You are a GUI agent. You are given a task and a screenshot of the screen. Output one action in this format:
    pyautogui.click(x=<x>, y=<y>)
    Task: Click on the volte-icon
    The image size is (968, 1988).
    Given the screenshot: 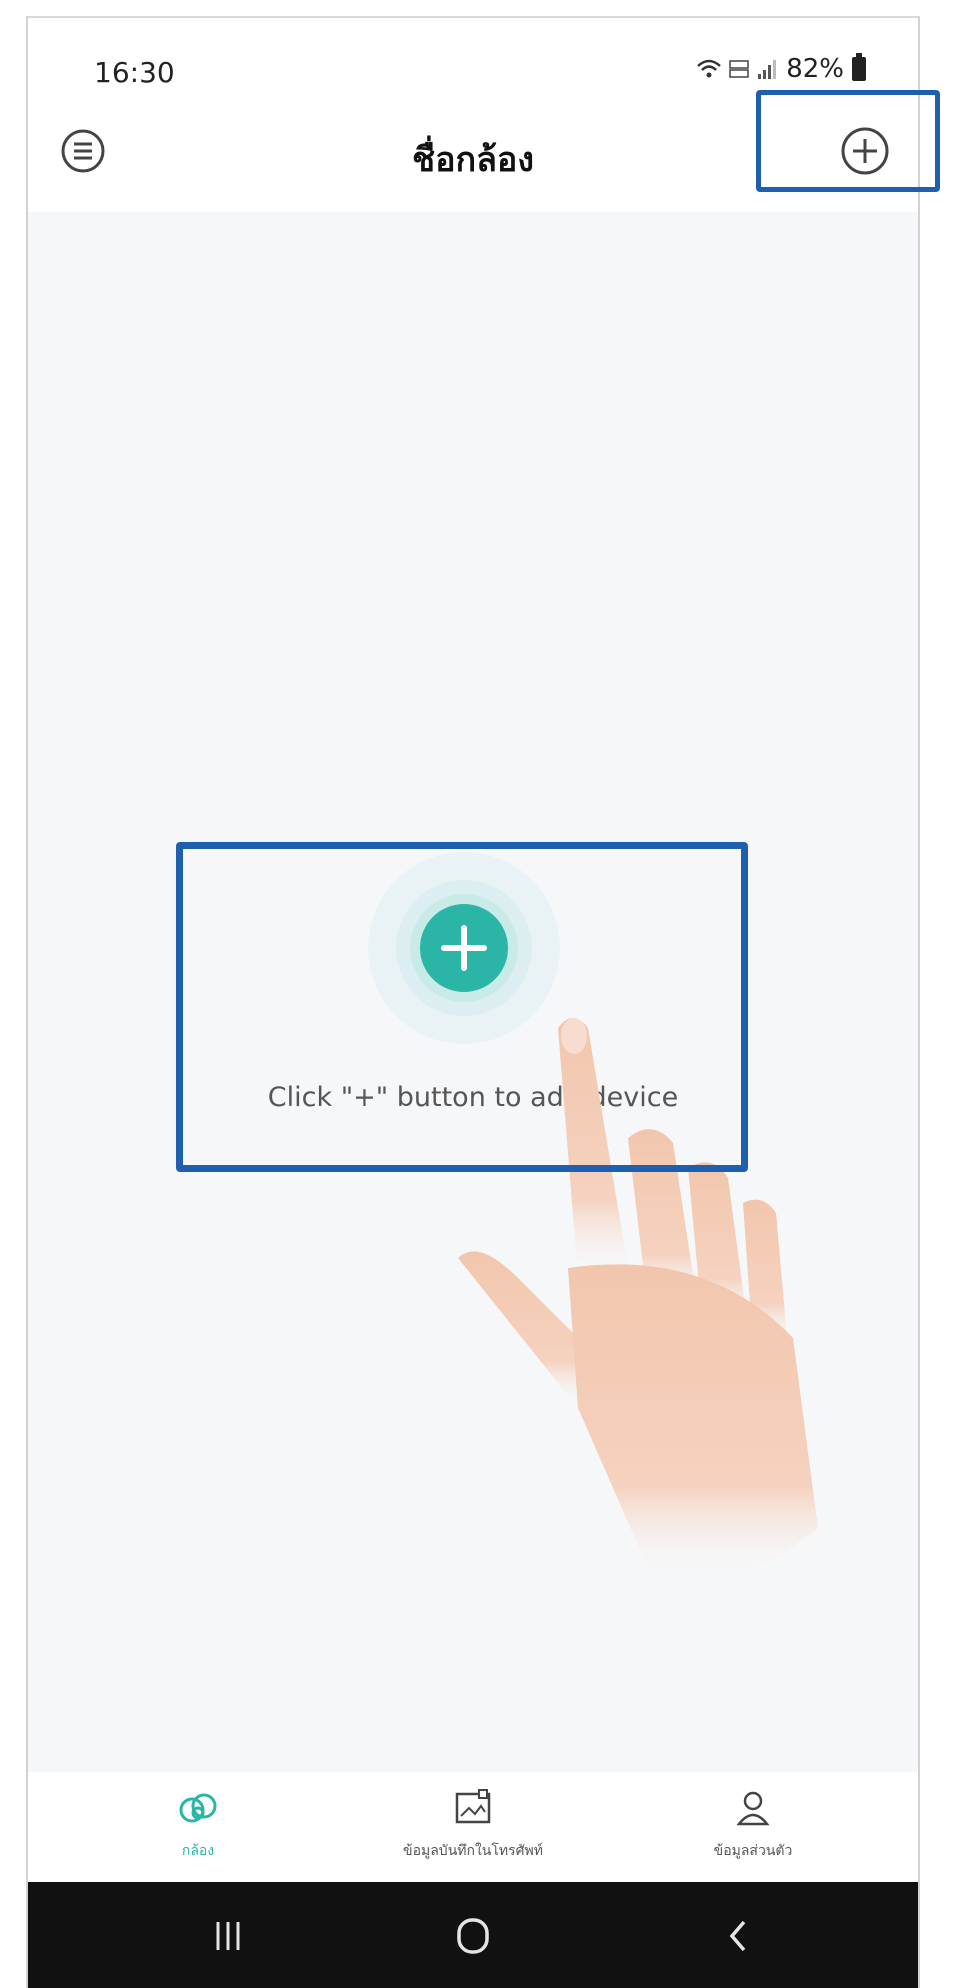 What is the action you would take?
    pyautogui.click(x=739, y=69)
    